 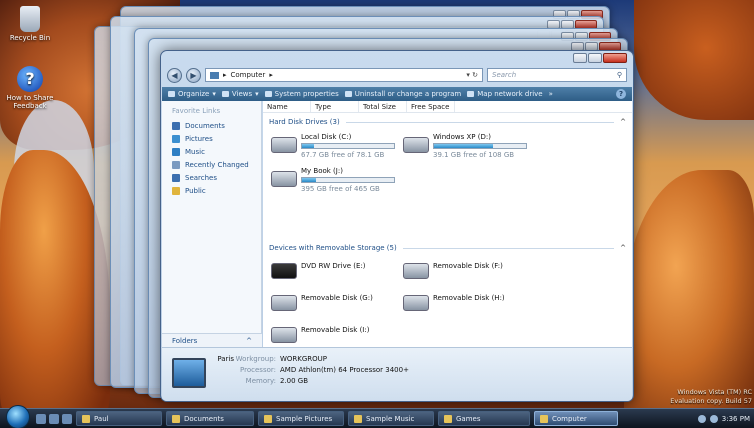 What do you see at coordinates (619, 75) in the screenshot?
I see `search-icon: ⚲` at bounding box center [619, 75].